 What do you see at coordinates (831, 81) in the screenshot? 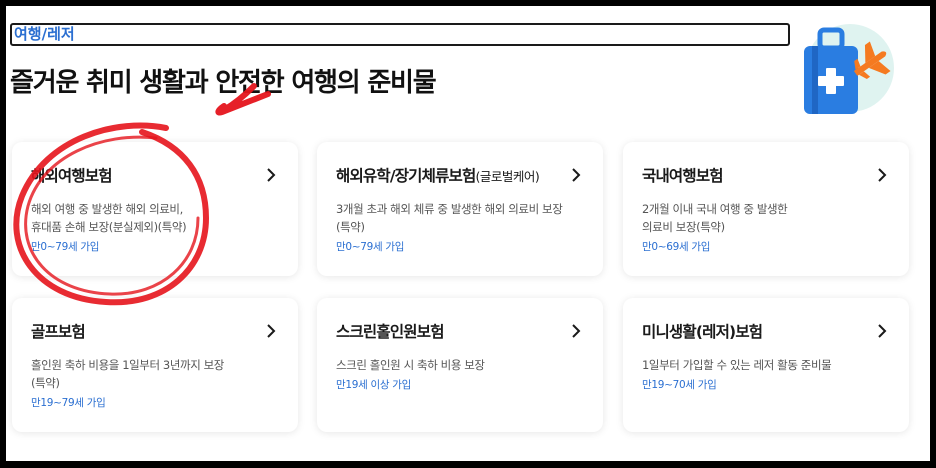
I see `medical-cross-h` at bounding box center [831, 81].